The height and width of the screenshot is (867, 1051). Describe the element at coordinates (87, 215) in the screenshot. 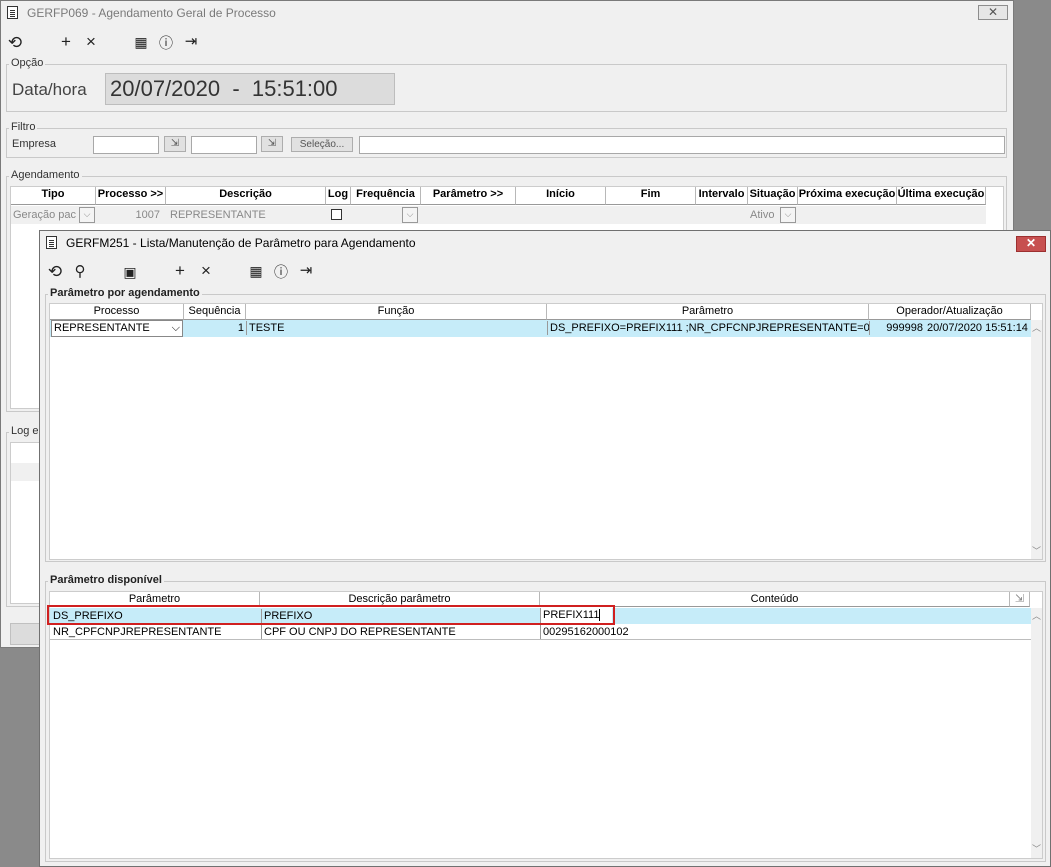

I see `tipo-dropdown-button: ⌵` at that location.